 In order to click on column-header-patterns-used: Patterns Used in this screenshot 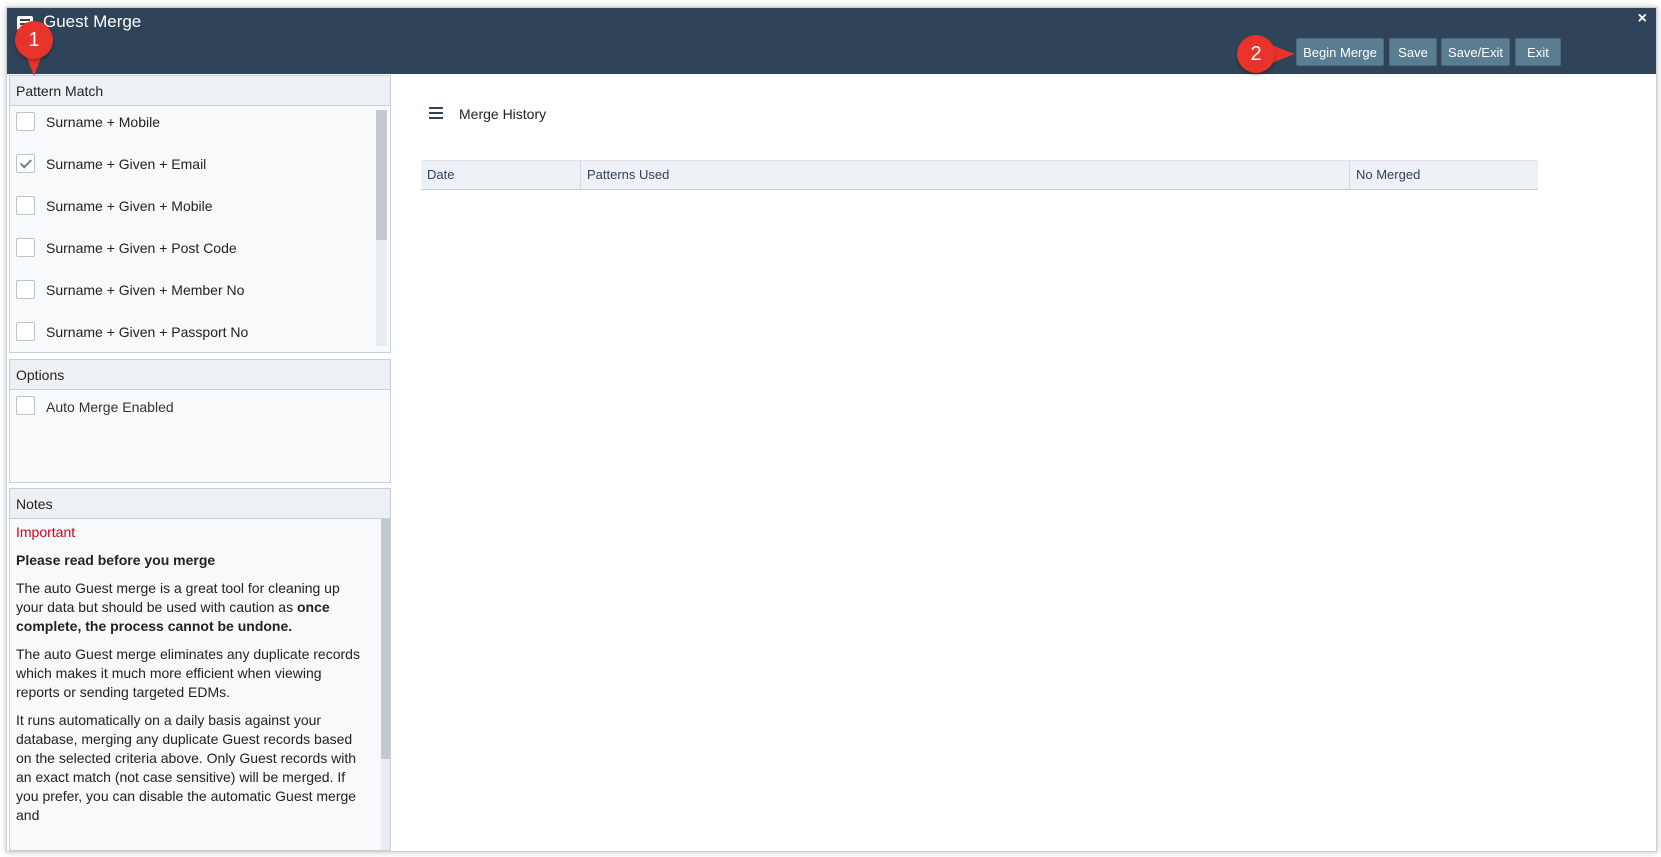, I will do `click(965, 175)`.